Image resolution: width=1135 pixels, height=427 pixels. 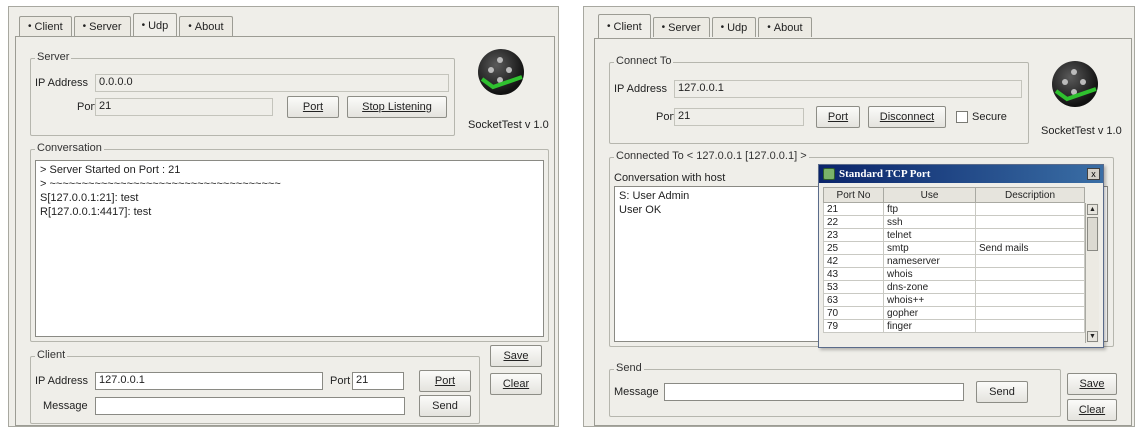 What do you see at coordinates (954, 209) in the screenshot?
I see `table-row: 21 ftp` at bounding box center [954, 209].